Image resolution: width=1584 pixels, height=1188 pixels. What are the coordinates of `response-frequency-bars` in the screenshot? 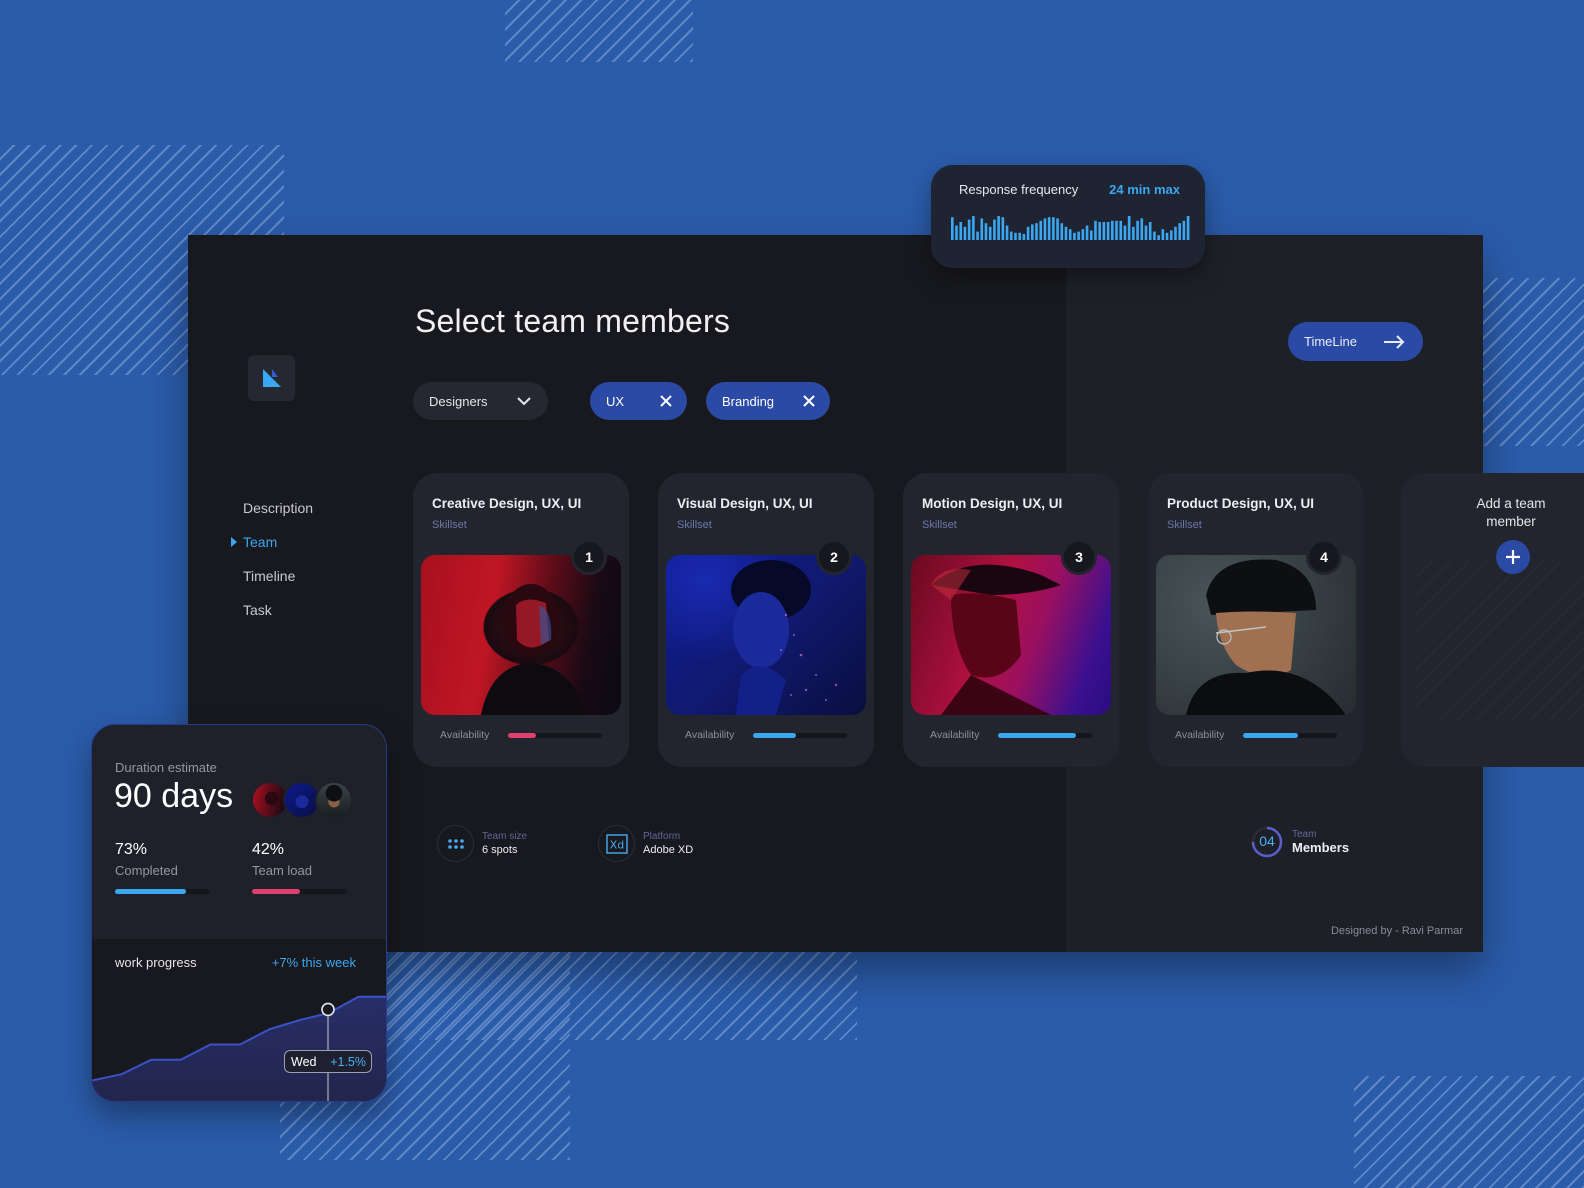 It's located at (1070, 228).